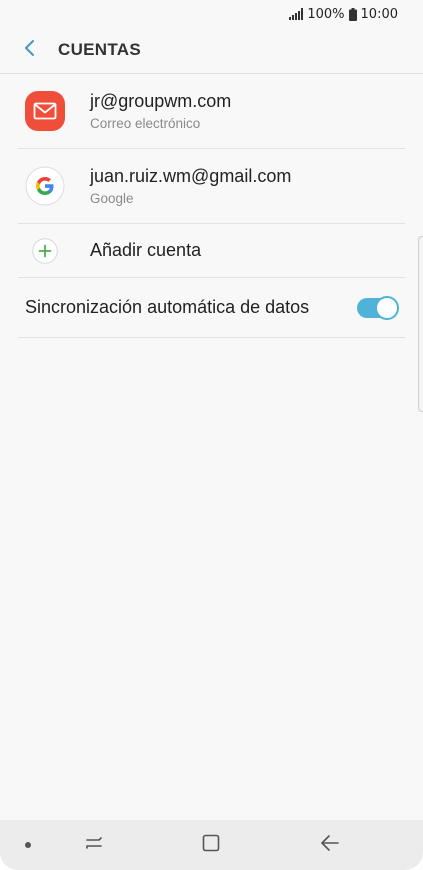  I want to click on status-bar: 100% 10:00, so click(211, 14).